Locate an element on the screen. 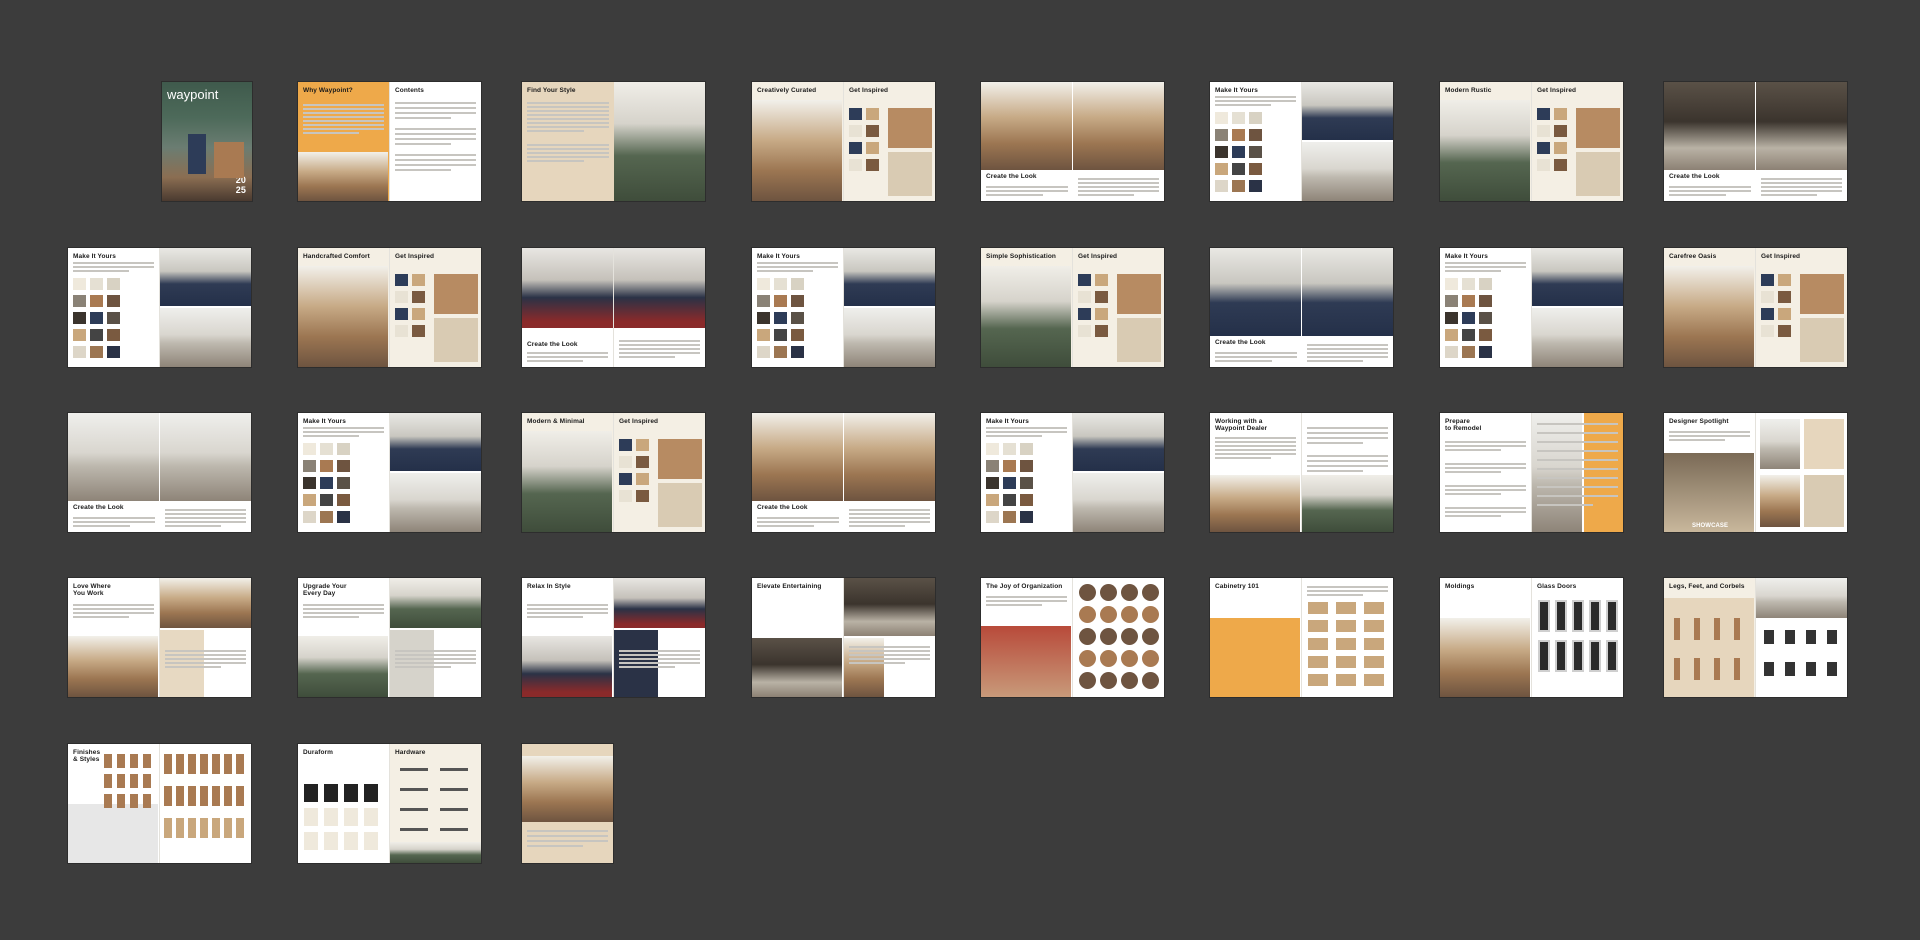 Image resolution: width=1920 pixels, height=940 pixels. left-page: Make It Yours is located at coordinates (343, 472).